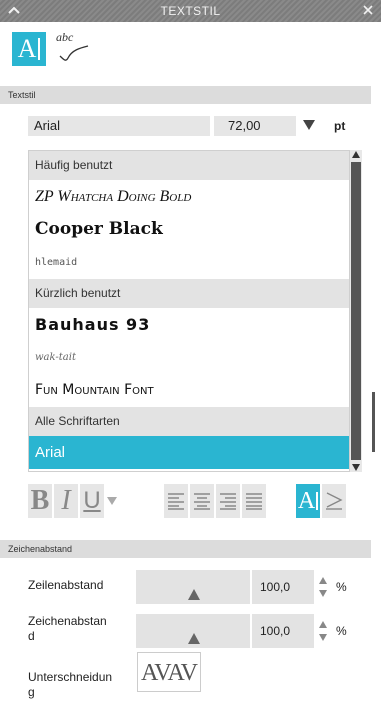  Describe the element at coordinates (255, 126) in the screenshot. I see `font-size-input: 72,00` at that location.